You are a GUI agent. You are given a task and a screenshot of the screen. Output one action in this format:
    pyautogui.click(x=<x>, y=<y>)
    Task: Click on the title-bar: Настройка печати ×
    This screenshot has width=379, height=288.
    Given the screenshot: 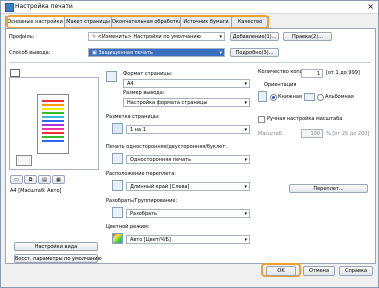 What is the action you would take?
    pyautogui.click(x=189, y=7)
    